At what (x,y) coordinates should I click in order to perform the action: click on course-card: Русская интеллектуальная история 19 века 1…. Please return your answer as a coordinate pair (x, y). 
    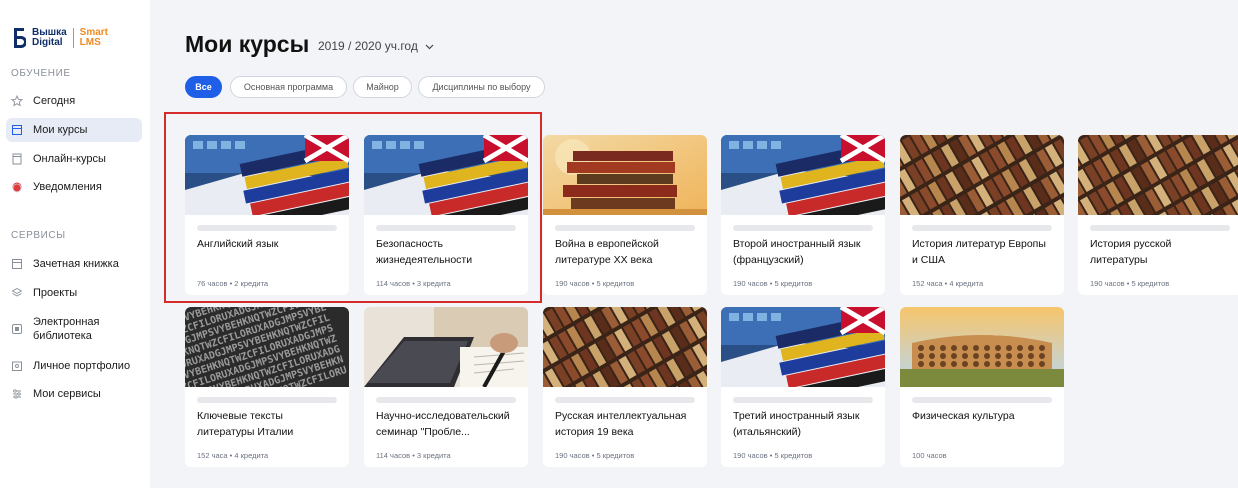
    Looking at the image, I should click on (625, 387).